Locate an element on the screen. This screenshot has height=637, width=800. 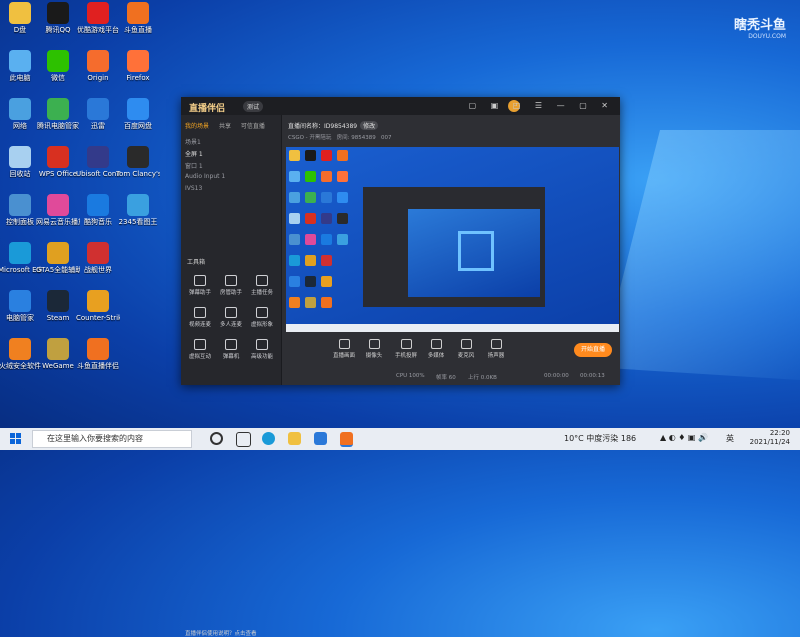
weather-widget: 10°C 中度污染 186 is located at coordinates (600, 438).